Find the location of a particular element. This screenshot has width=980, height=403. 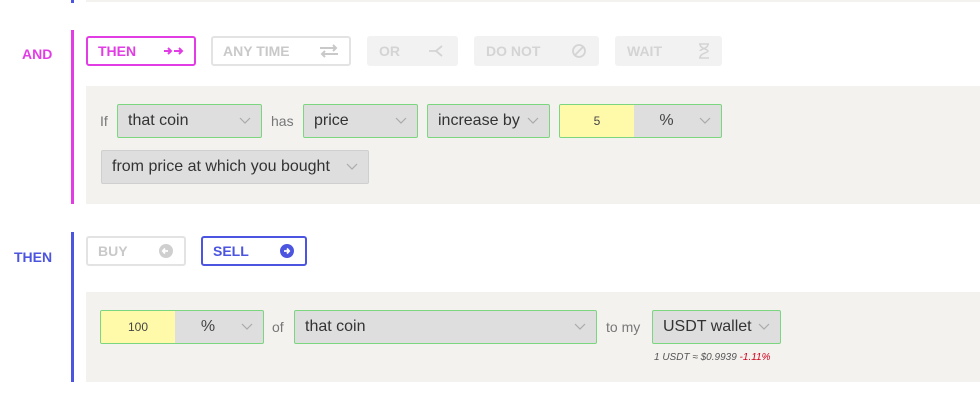

and-section-bar is located at coordinates (72, 117).